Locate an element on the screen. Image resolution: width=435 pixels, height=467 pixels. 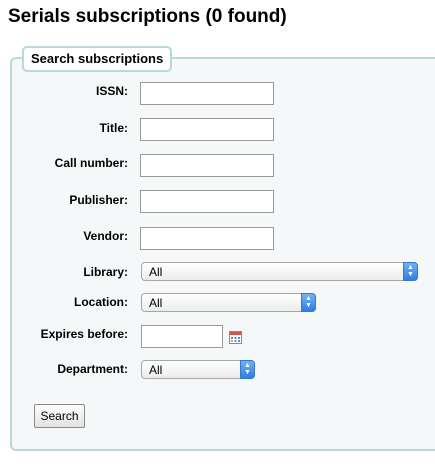
vendor-label: Vendor: is located at coordinates (105, 236).